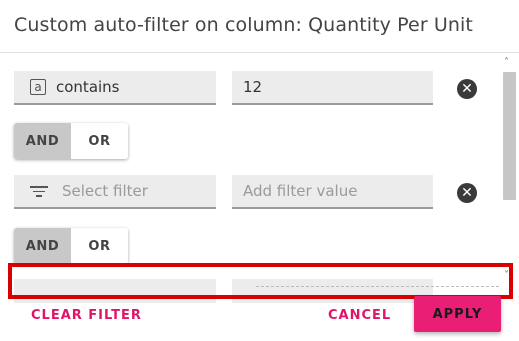 This screenshot has height=341, width=519. I want to click on logic-toggle-1: AND OR, so click(71, 141).